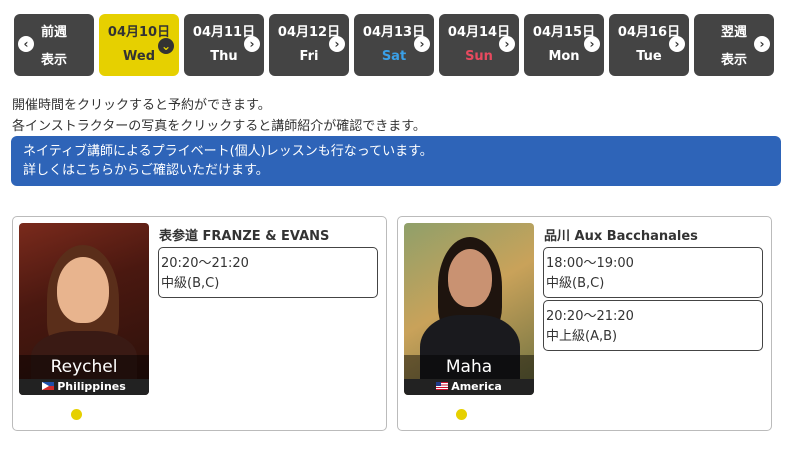 The height and width of the screenshot is (459, 790). I want to click on instructor-photo: Reychel Philippines, so click(84, 309).